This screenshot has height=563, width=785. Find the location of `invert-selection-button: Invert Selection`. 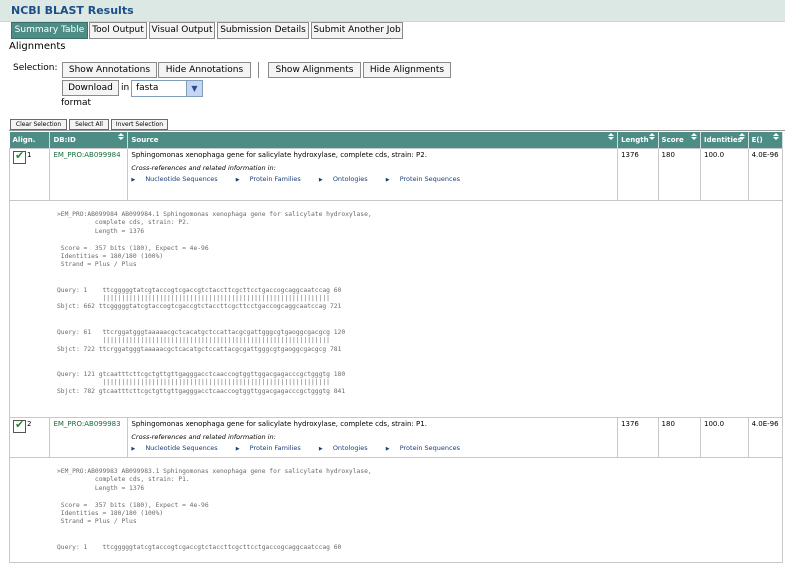

invert-selection-button: Invert Selection is located at coordinates (139, 124).